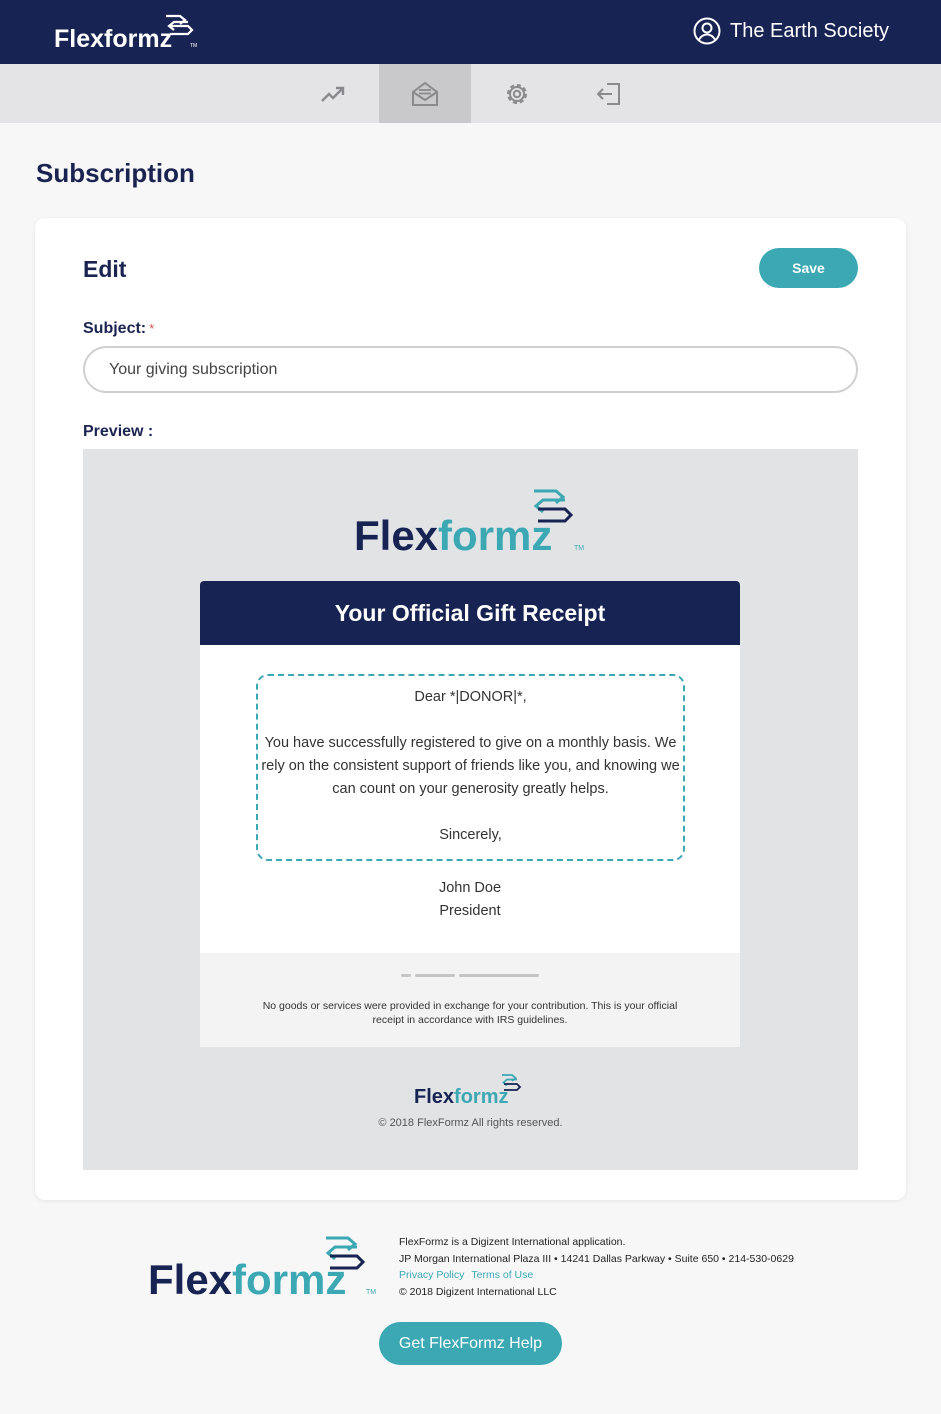 The width and height of the screenshot is (941, 1414). I want to click on footer-logo: Flexformz TM, so click(262, 1269).